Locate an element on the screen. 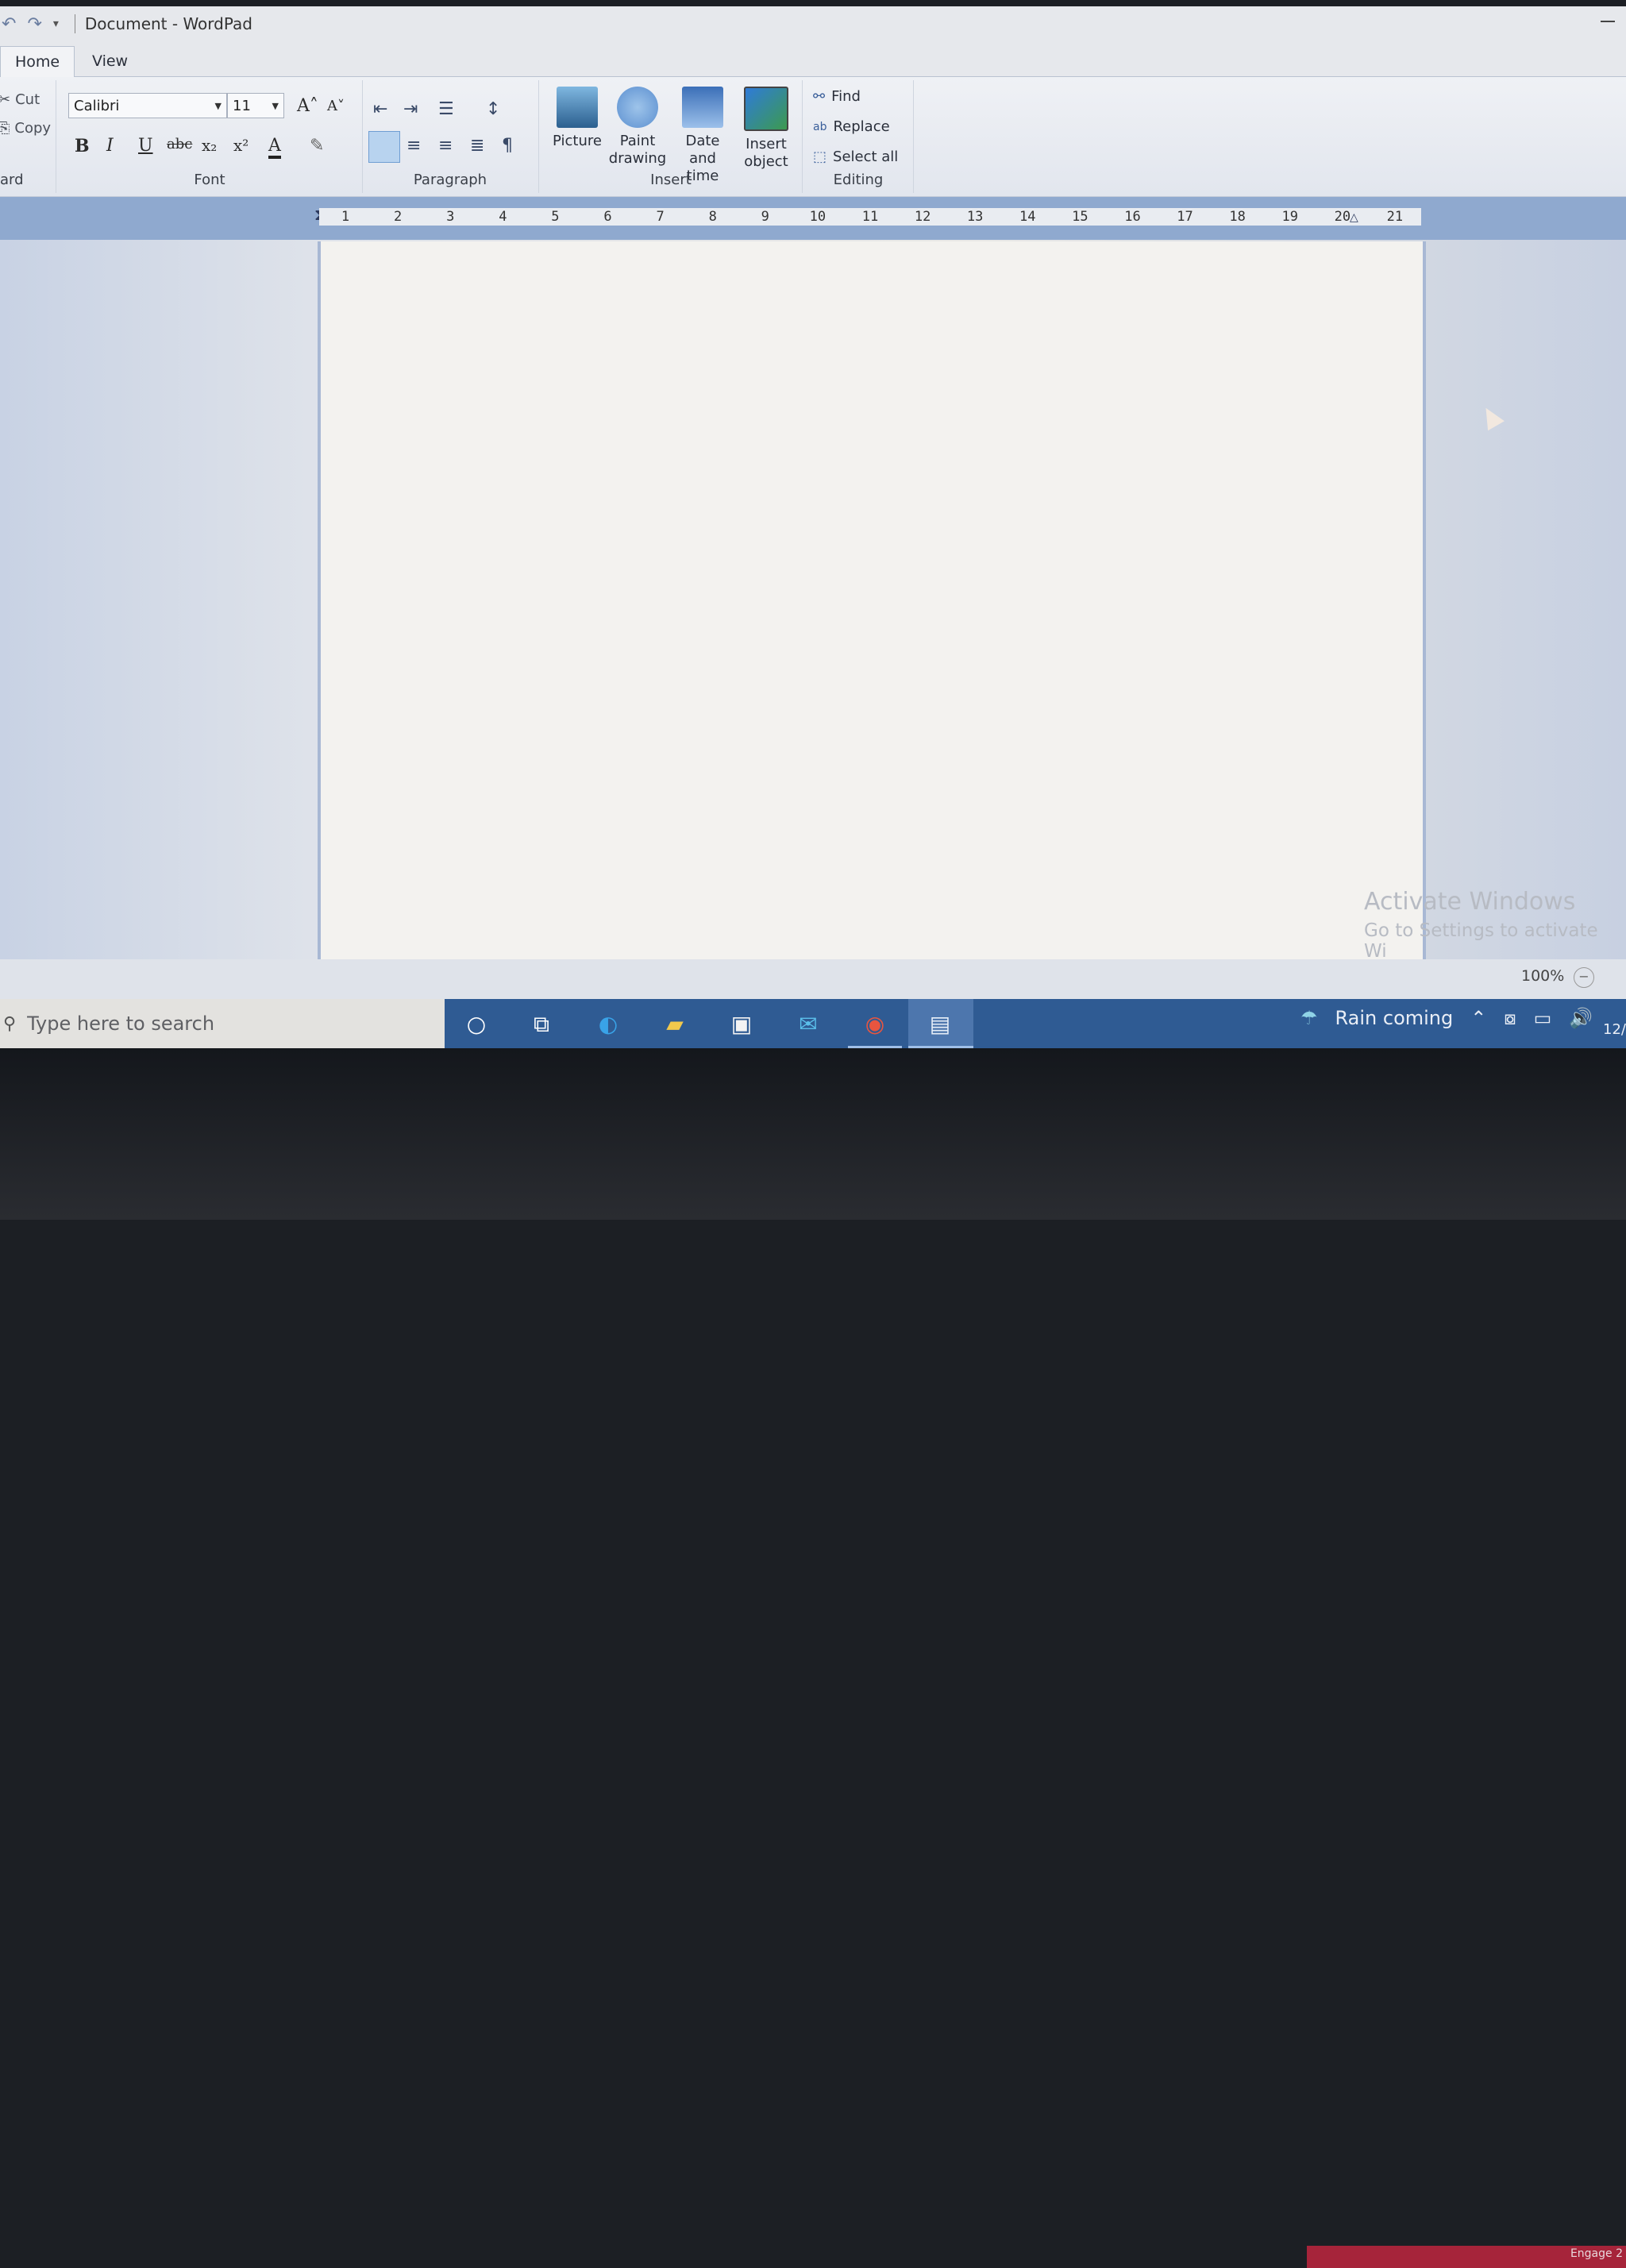  watermark-title: Activate Windows is located at coordinates (1470, 902).